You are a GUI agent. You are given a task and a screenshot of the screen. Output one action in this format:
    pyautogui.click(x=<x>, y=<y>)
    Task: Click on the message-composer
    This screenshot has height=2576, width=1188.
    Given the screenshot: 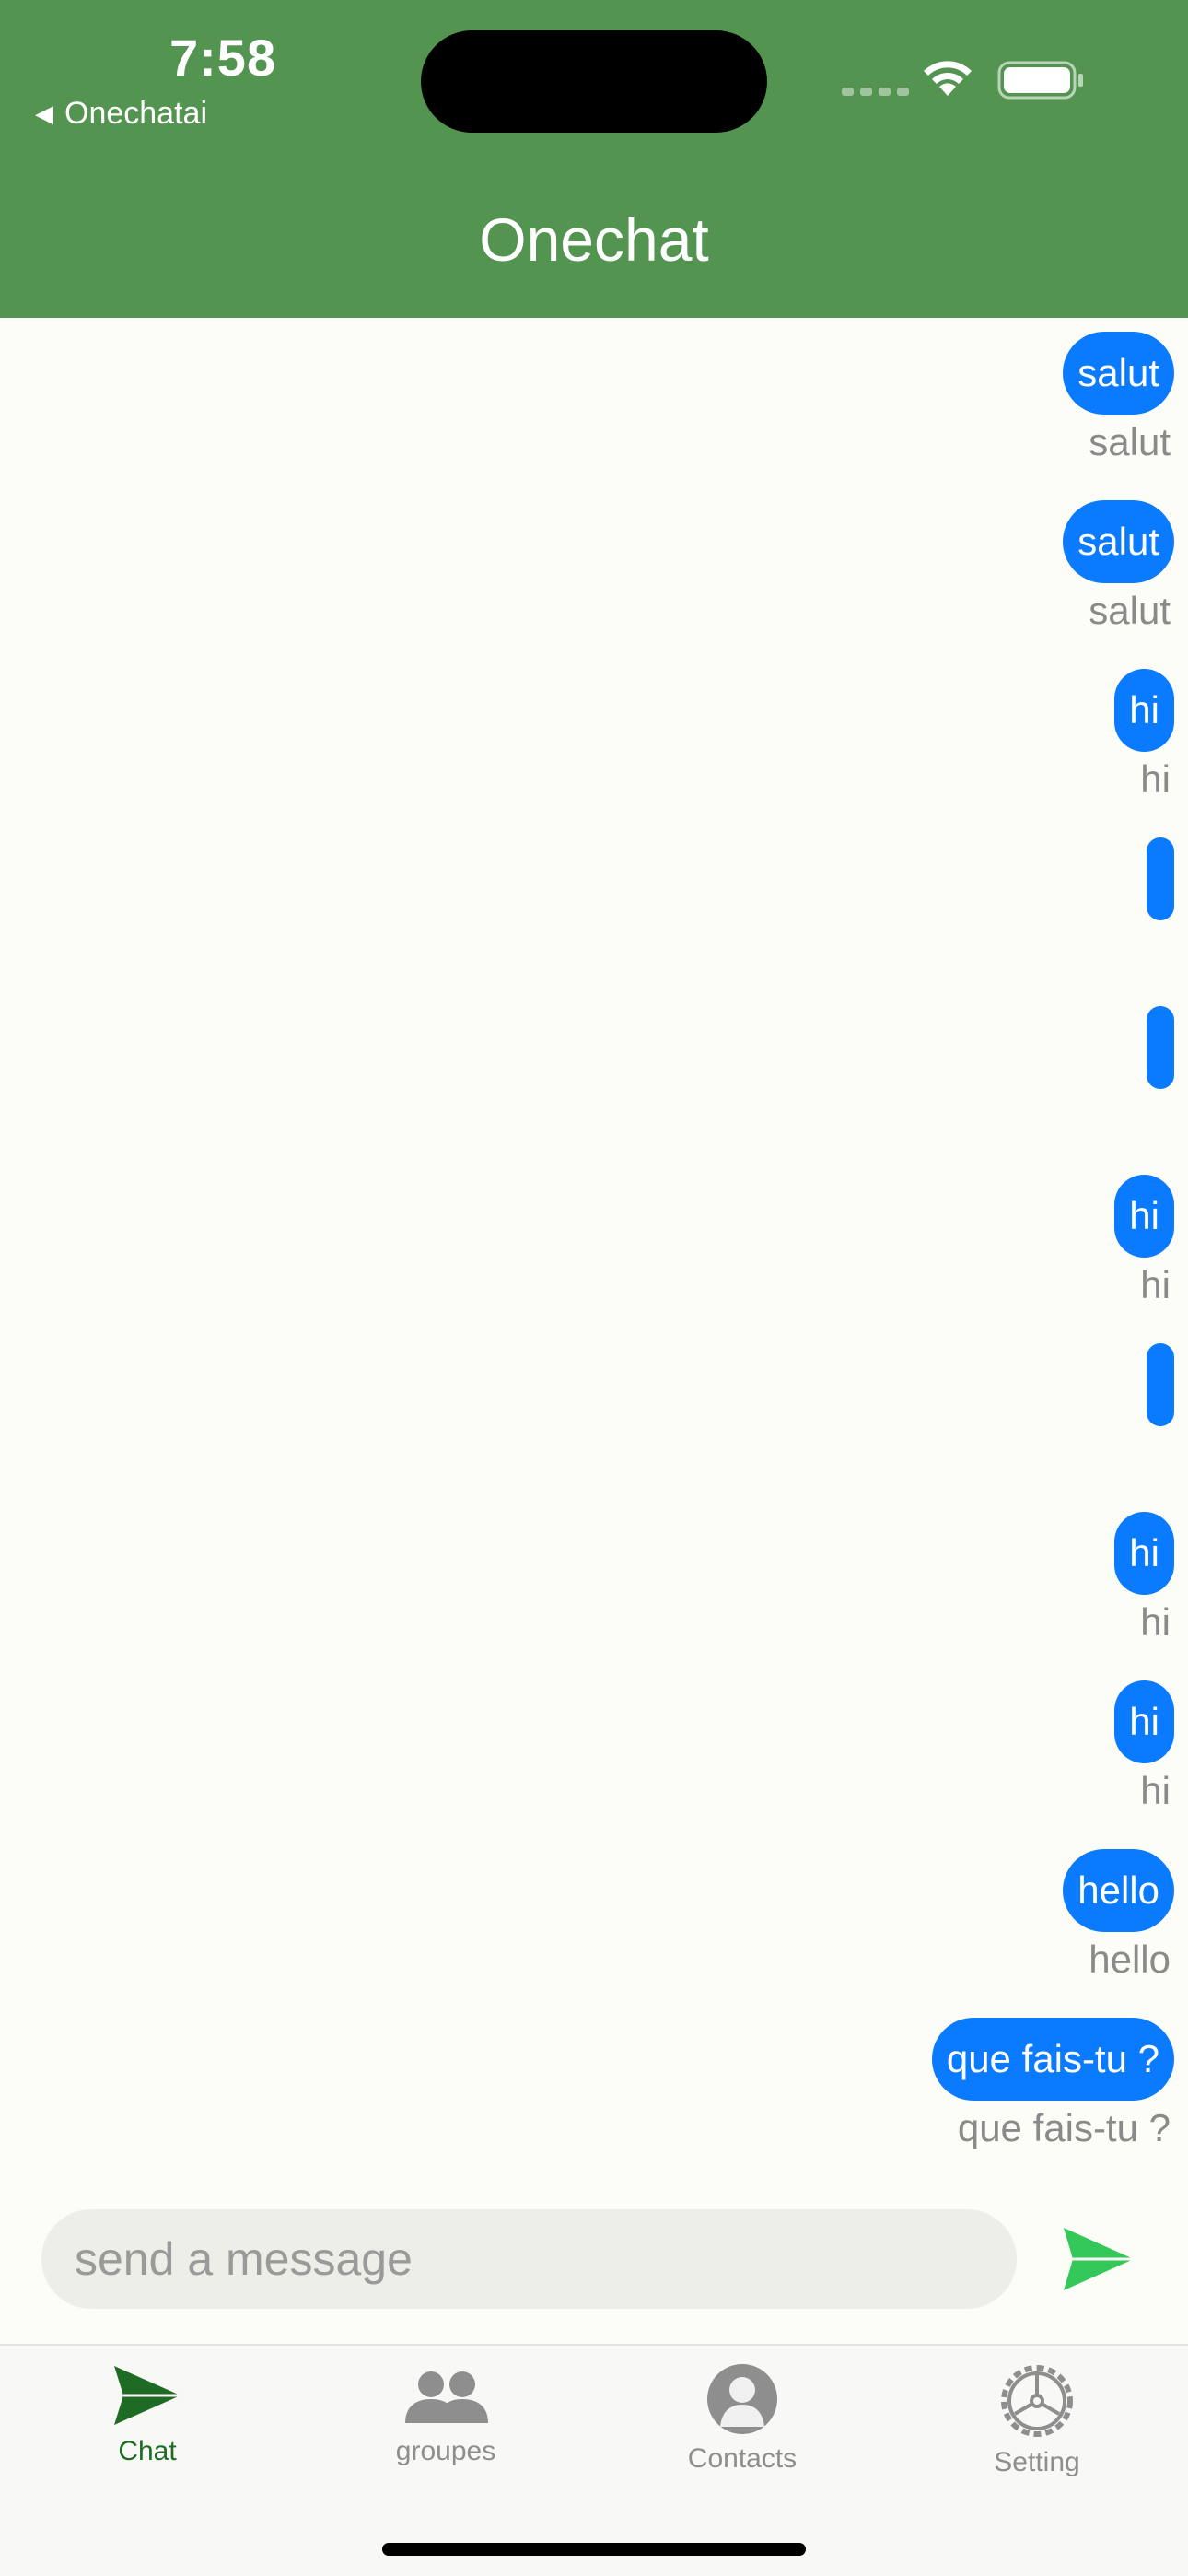 What is the action you would take?
    pyautogui.click(x=529, y=2259)
    